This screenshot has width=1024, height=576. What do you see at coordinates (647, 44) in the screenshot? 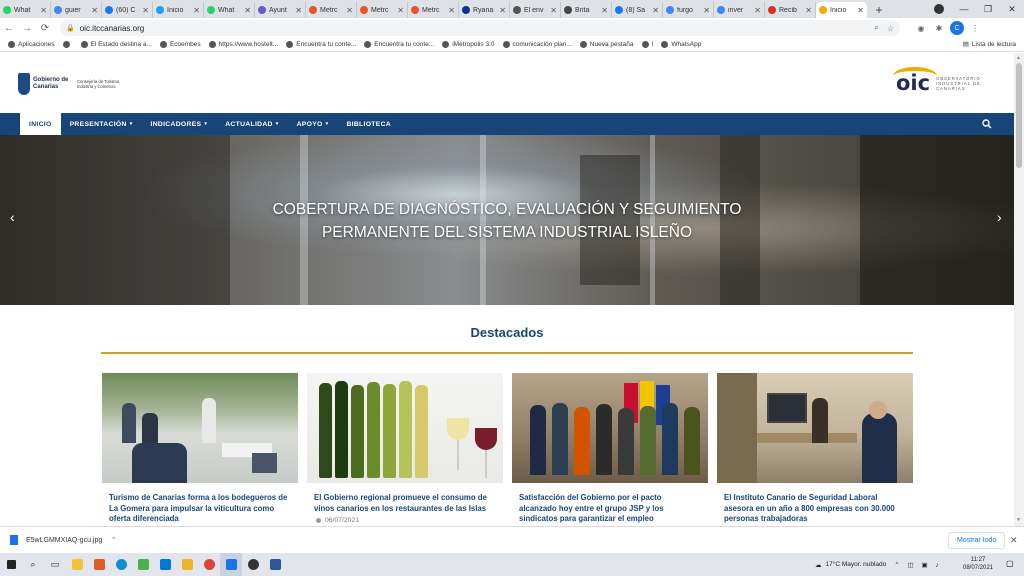
I see `bookmark-item: I` at bounding box center [647, 44].